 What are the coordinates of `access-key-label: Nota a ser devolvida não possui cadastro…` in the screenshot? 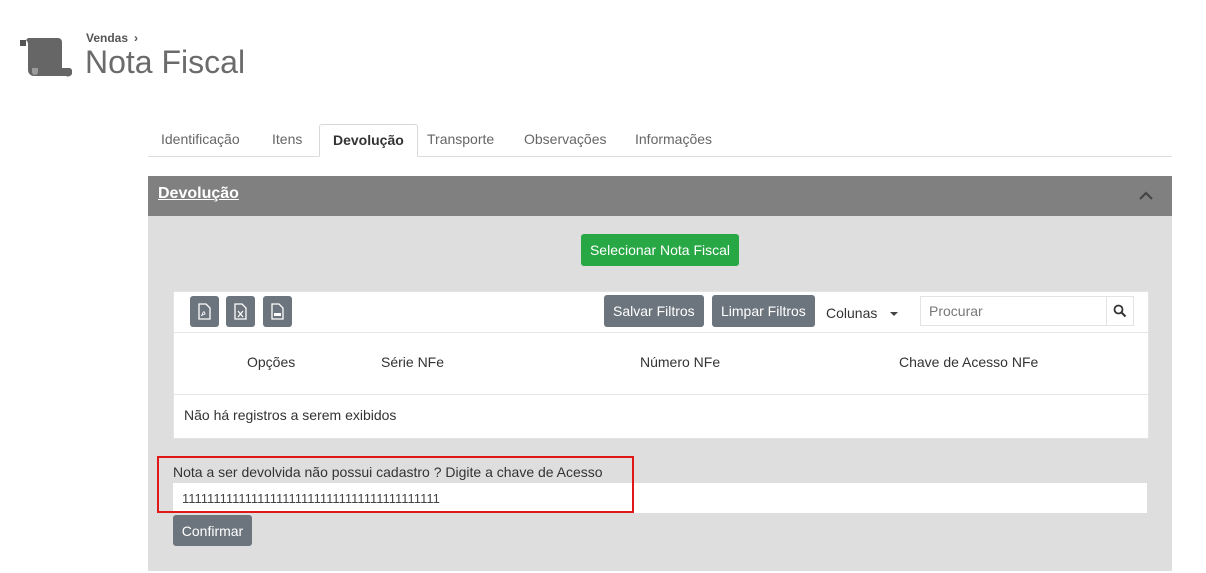 It's located at (388, 472).